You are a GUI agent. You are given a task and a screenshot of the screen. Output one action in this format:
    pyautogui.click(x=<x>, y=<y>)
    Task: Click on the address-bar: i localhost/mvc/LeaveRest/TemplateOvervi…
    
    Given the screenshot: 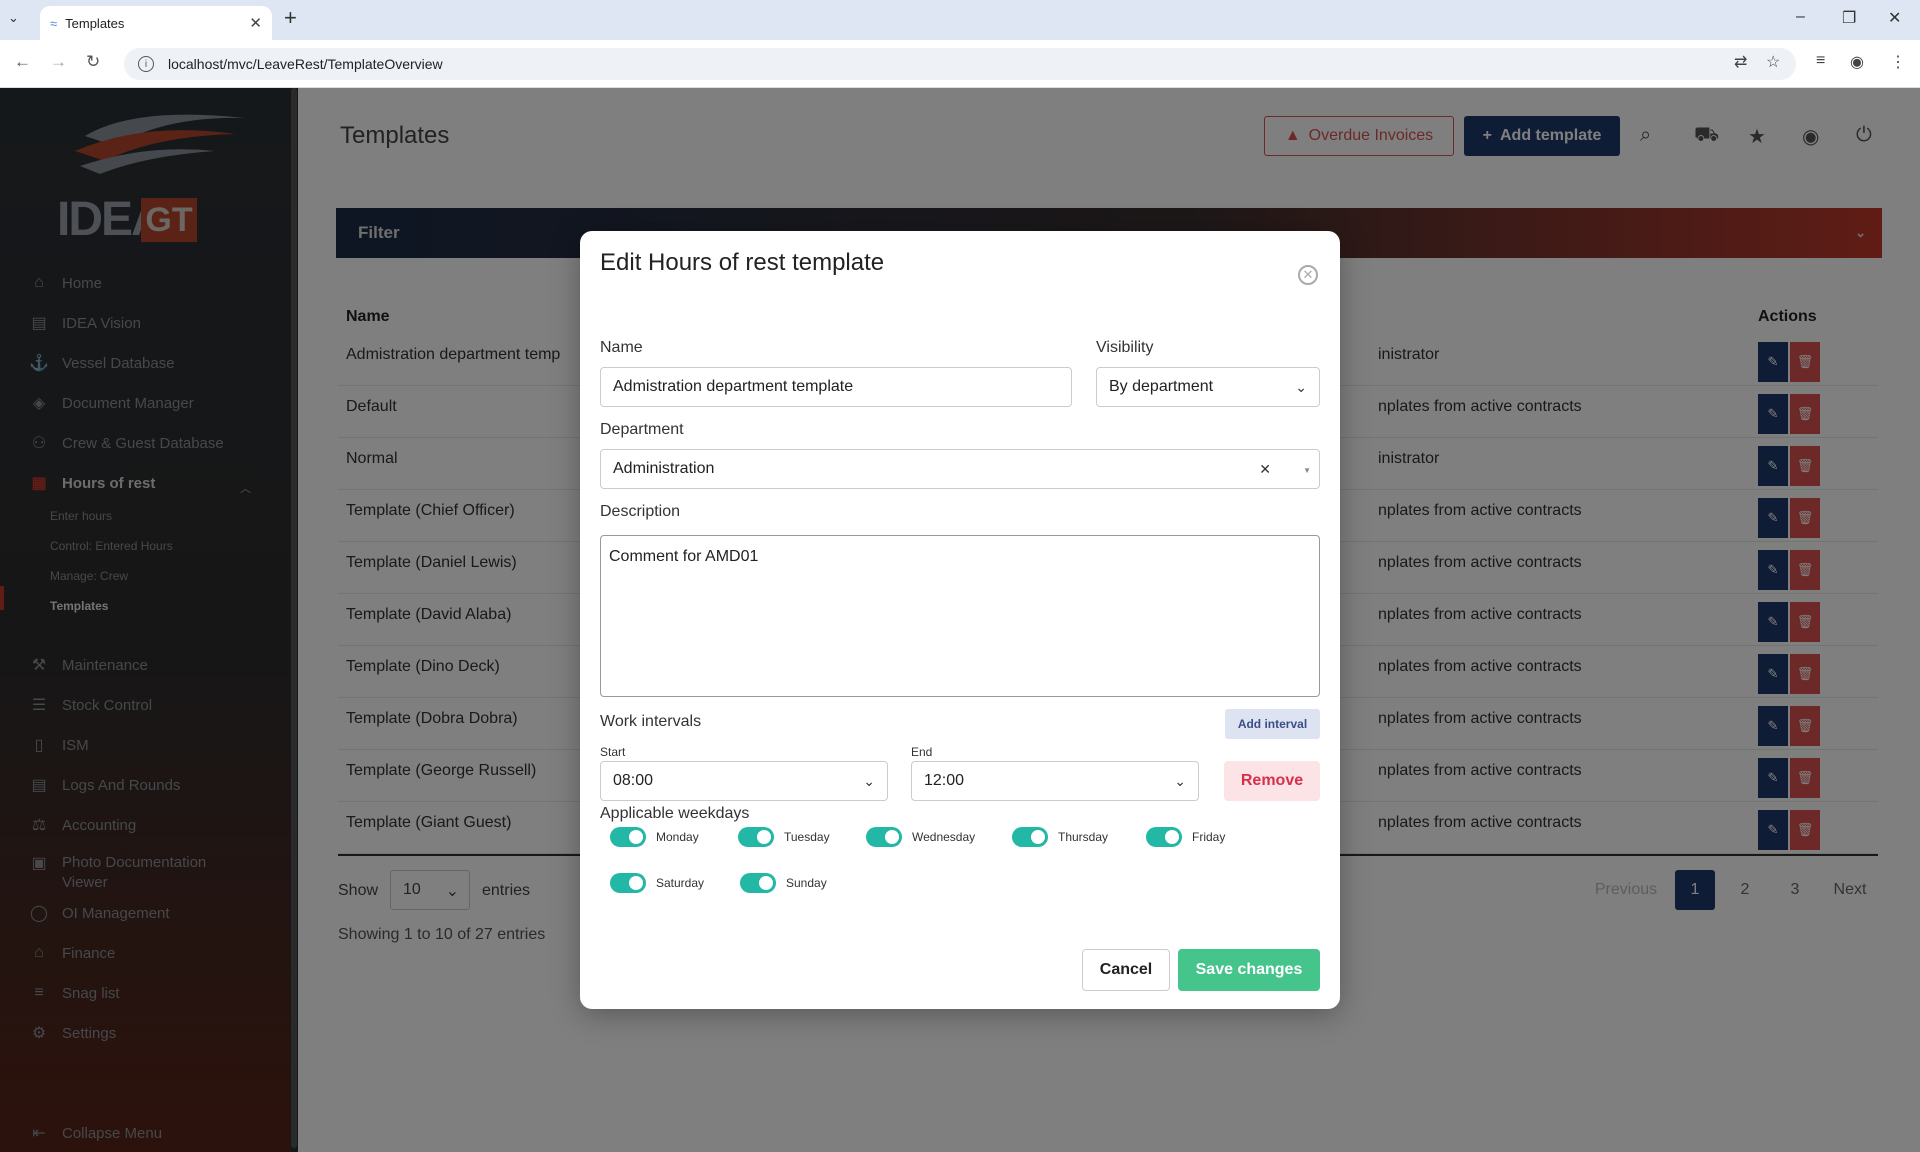 What is the action you would take?
    pyautogui.click(x=960, y=64)
    